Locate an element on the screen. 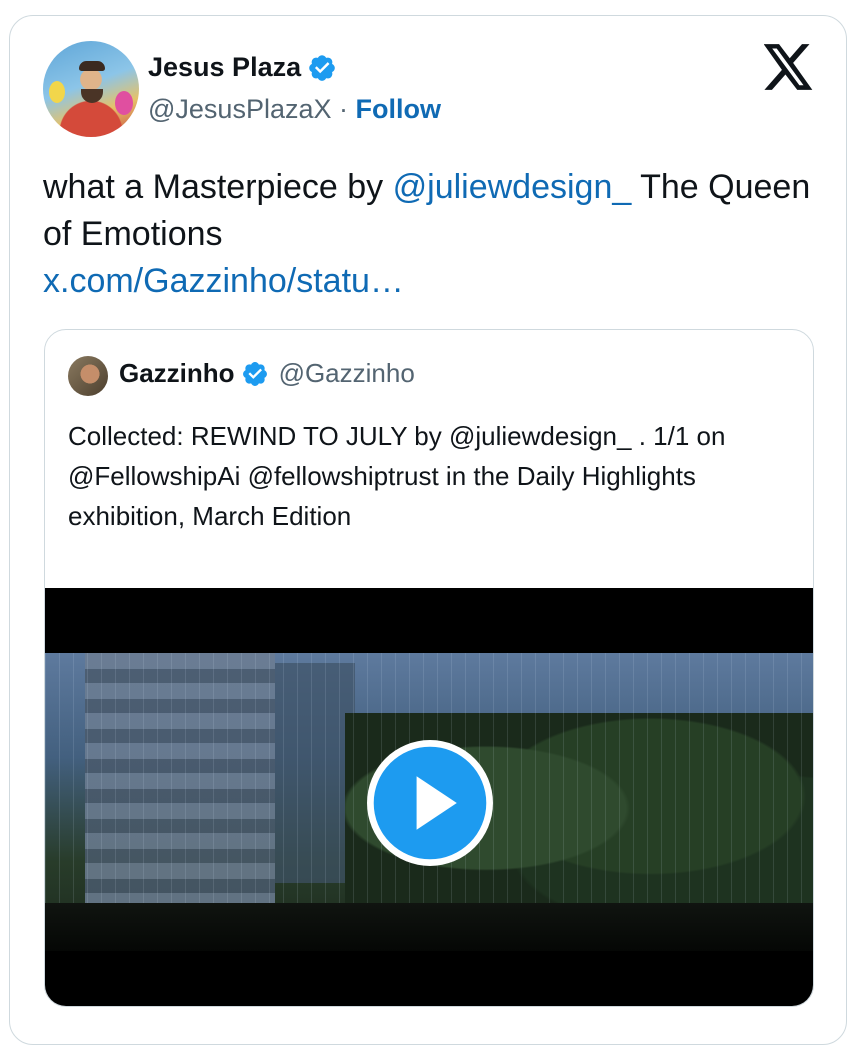  mention-link: @juliewdesign_ is located at coordinates (512, 187).